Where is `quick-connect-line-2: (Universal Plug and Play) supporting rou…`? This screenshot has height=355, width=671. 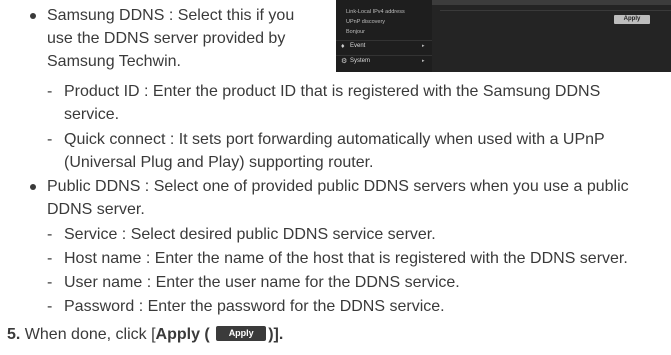 quick-connect-line-2: (Universal Plug and Play) supporting rou… is located at coordinates (219, 162).